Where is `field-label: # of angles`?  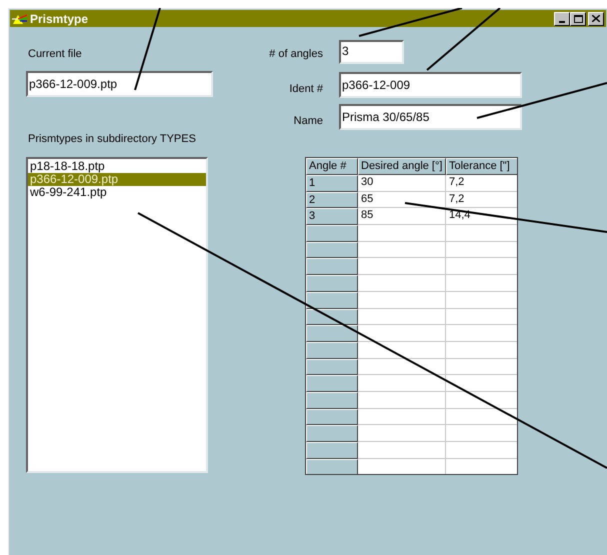 field-label: # of angles is located at coordinates (295, 54).